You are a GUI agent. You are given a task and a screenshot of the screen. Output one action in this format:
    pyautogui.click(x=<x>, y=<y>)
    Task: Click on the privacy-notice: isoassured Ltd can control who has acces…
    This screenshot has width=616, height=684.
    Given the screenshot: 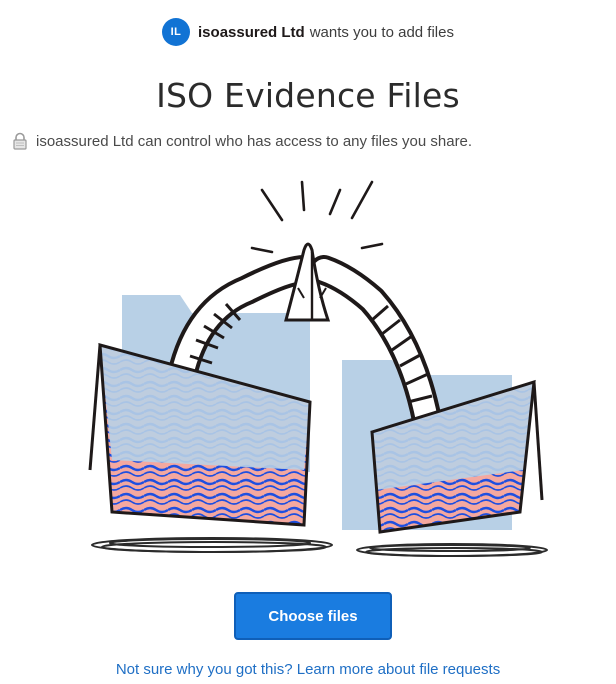 What is the action you would take?
    pyautogui.click(x=314, y=141)
    